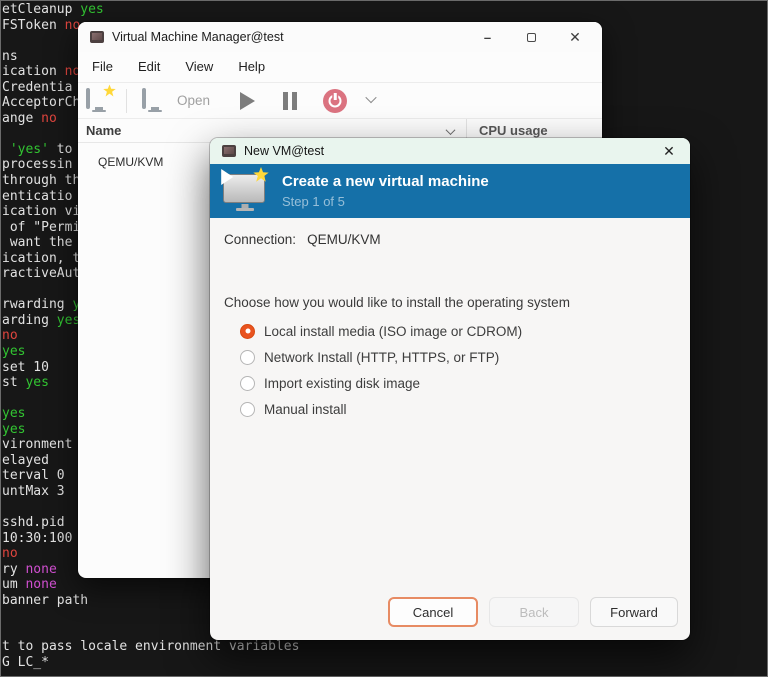 The height and width of the screenshot is (677, 768). What do you see at coordinates (22, 118) in the screenshot?
I see `terminal-text-segment: ange` at bounding box center [22, 118].